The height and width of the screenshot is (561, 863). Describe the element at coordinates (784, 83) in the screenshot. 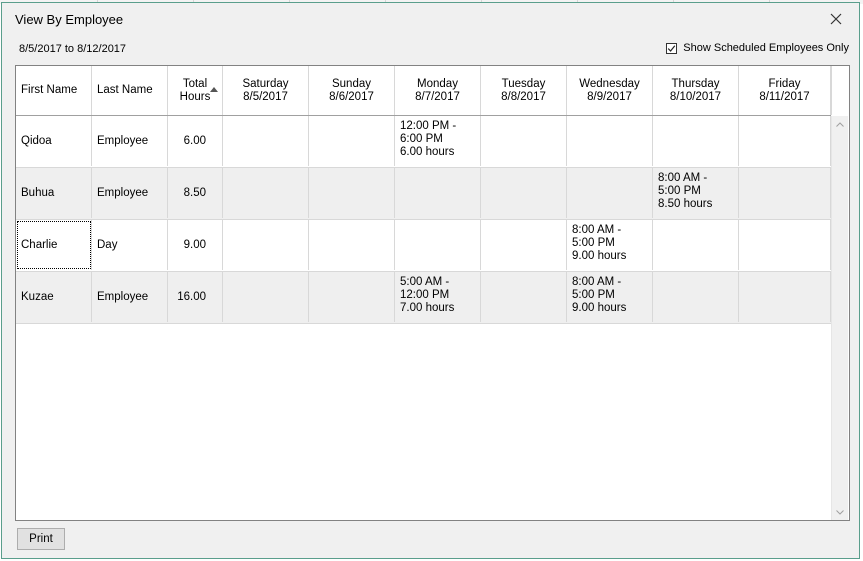

I see `column-header-day: Friday` at that location.